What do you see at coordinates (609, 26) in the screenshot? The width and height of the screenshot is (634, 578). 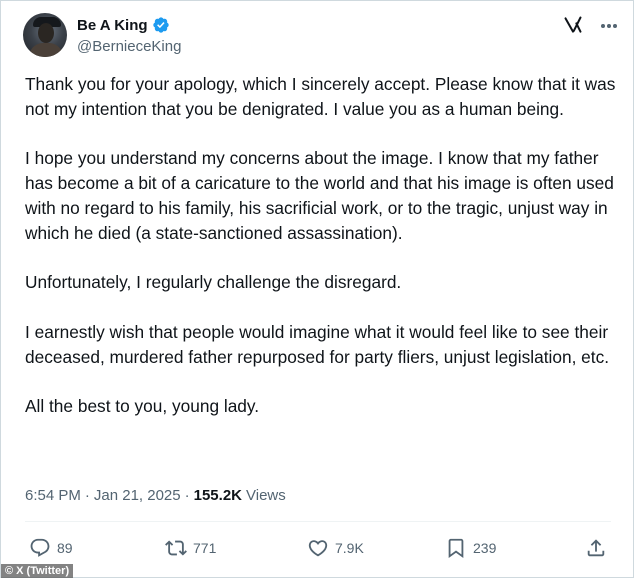 I see `more-icon` at bounding box center [609, 26].